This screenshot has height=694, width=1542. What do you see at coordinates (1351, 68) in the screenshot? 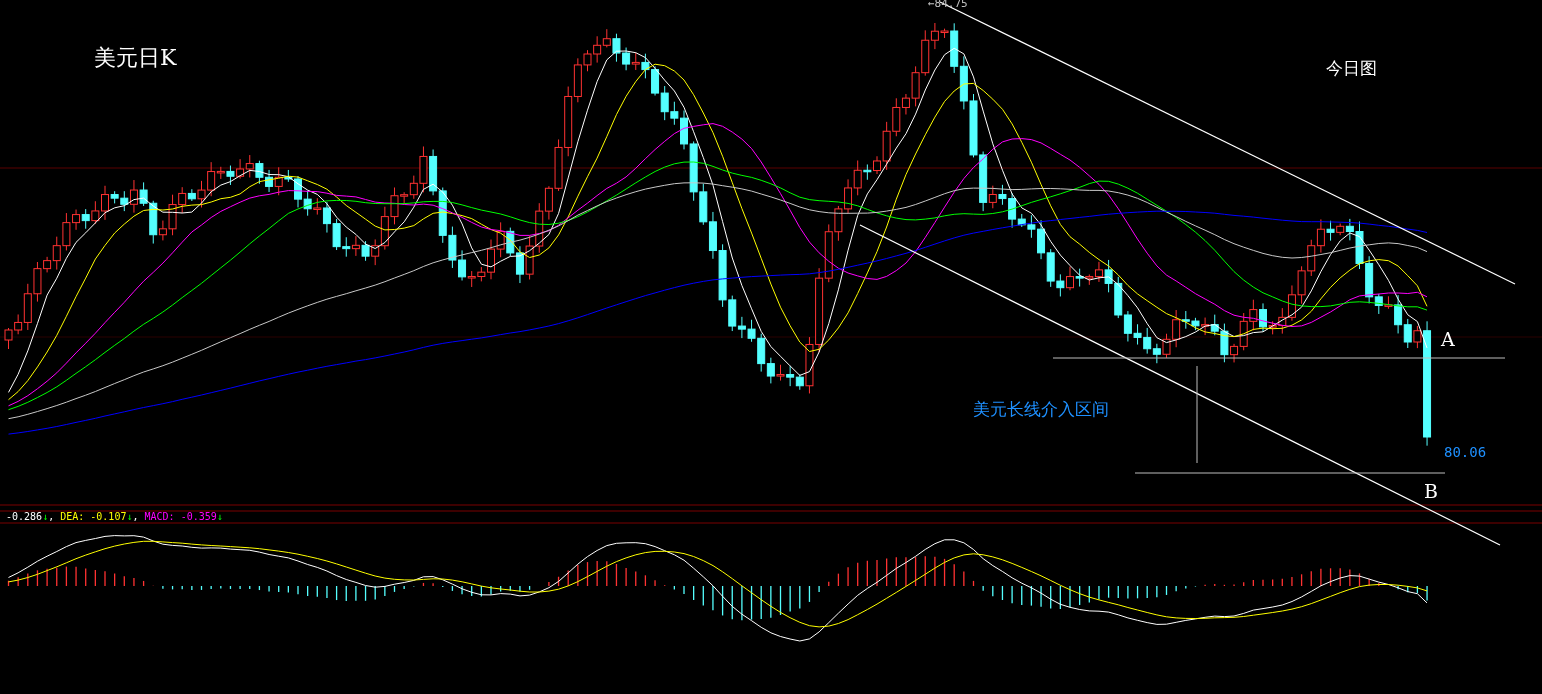
I see `view-label: 今日图` at bounding box center [1351, 68].